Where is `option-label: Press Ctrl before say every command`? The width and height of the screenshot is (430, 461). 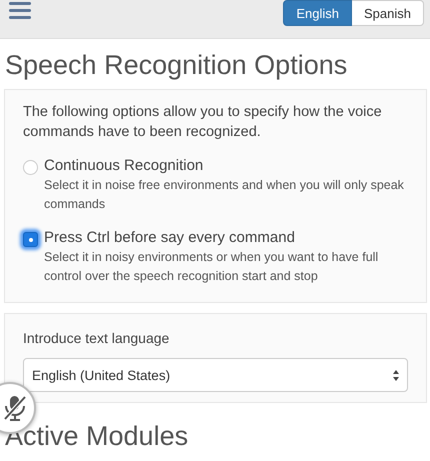 option-label: Press Ctrl before say every command is located at coordinates (226, 238).